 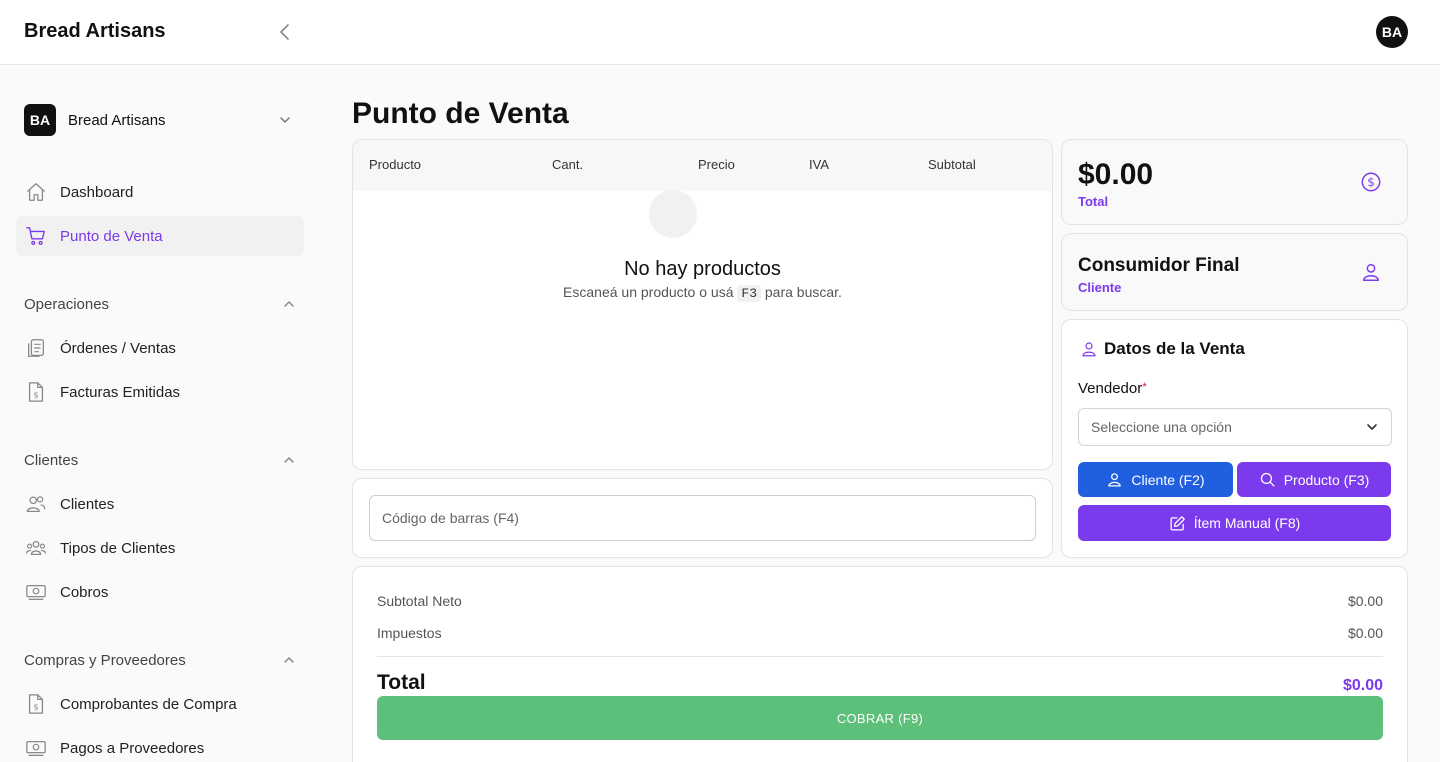 What do you see at coordinates (819, 164) in the screenshot?
I see `column-header-iva: IVA` at bounding box center [819, 164].